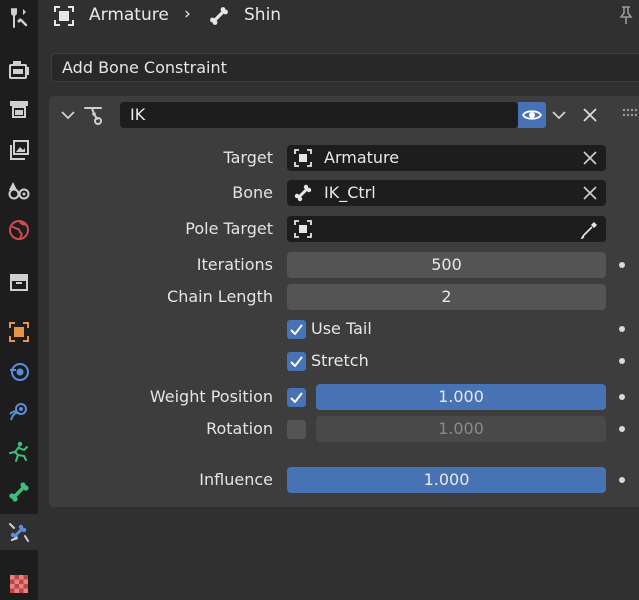 The height and width of the screenshot is (600, 639). I want to click on tab-physics, so click(19, 412).